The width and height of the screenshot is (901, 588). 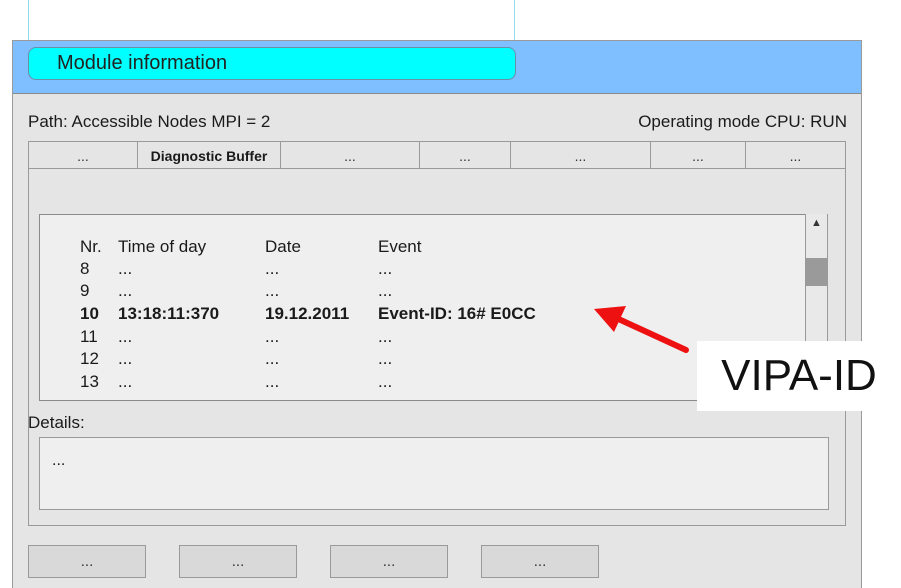 What do you see at coordinates (89, 336) in the screenshot?
I see `cell-nr: 11` at bounding box center [89, 336].